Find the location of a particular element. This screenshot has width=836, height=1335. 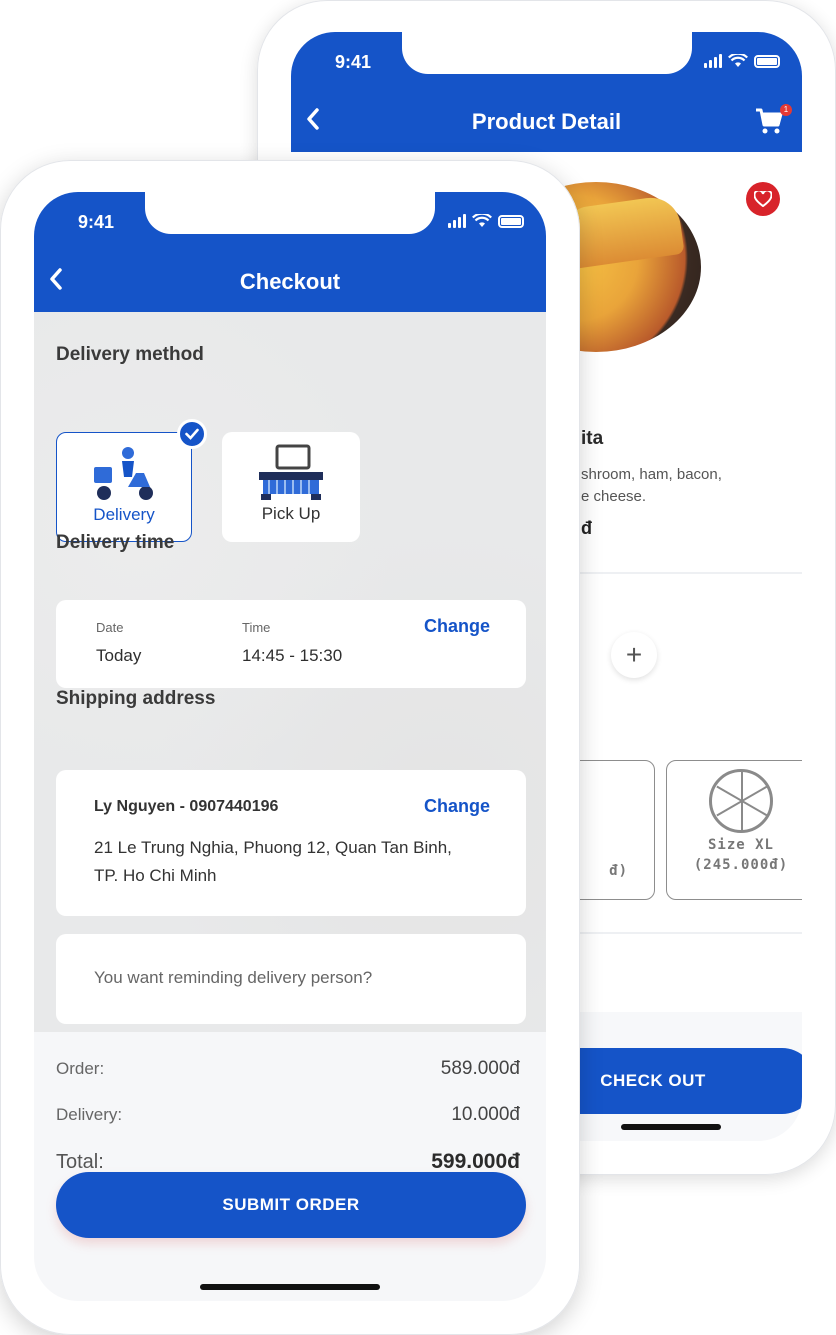

size-price: (245.000đ) is located at coordinates (741, 865).